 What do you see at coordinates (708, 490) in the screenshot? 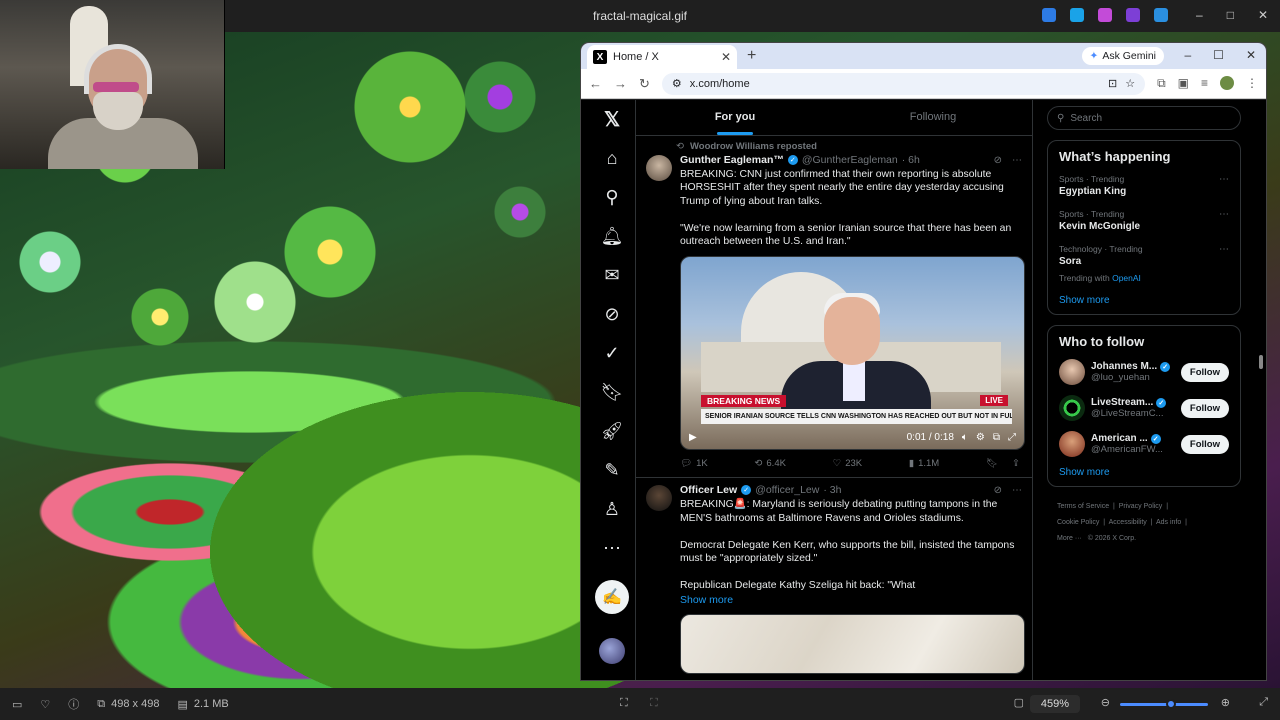
I see `author-name: Officer Lew` at bounding box center [708, 490].